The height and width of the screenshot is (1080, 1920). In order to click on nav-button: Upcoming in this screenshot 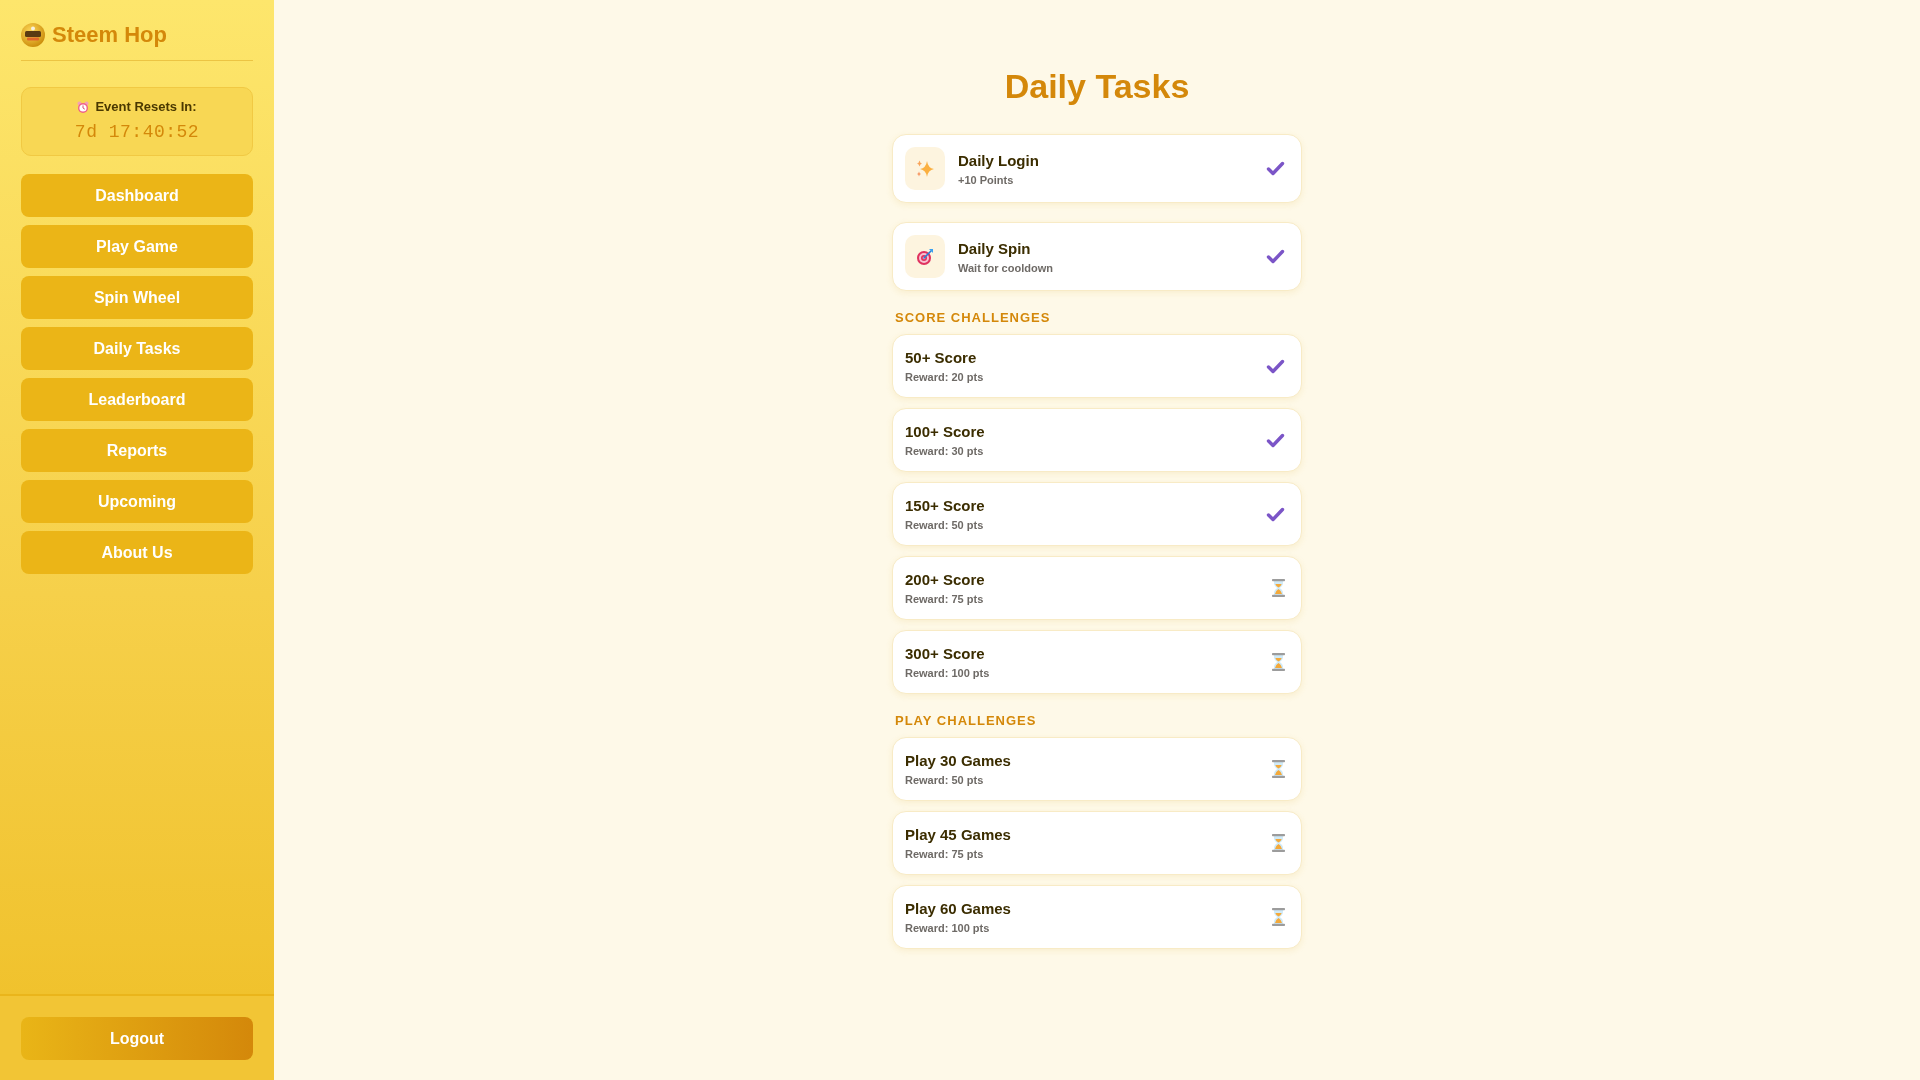, I will do `click(137, 501)`.